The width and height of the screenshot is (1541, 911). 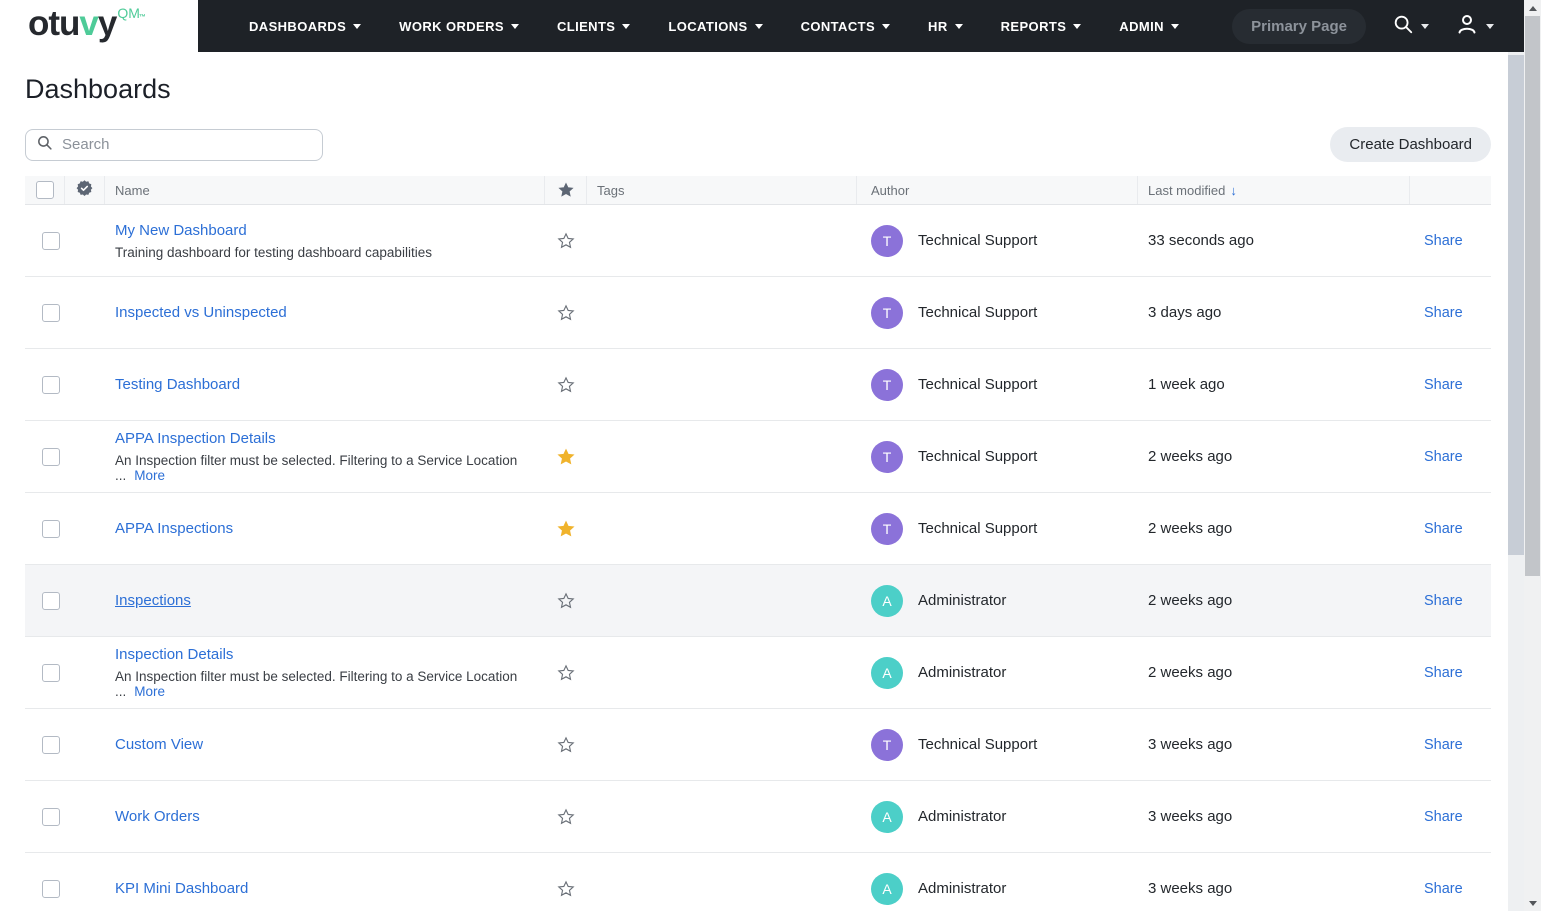 What do you see at coordinates (187, 144) in the screenshot?
I see `search-input` at bounding box center [187, 144].